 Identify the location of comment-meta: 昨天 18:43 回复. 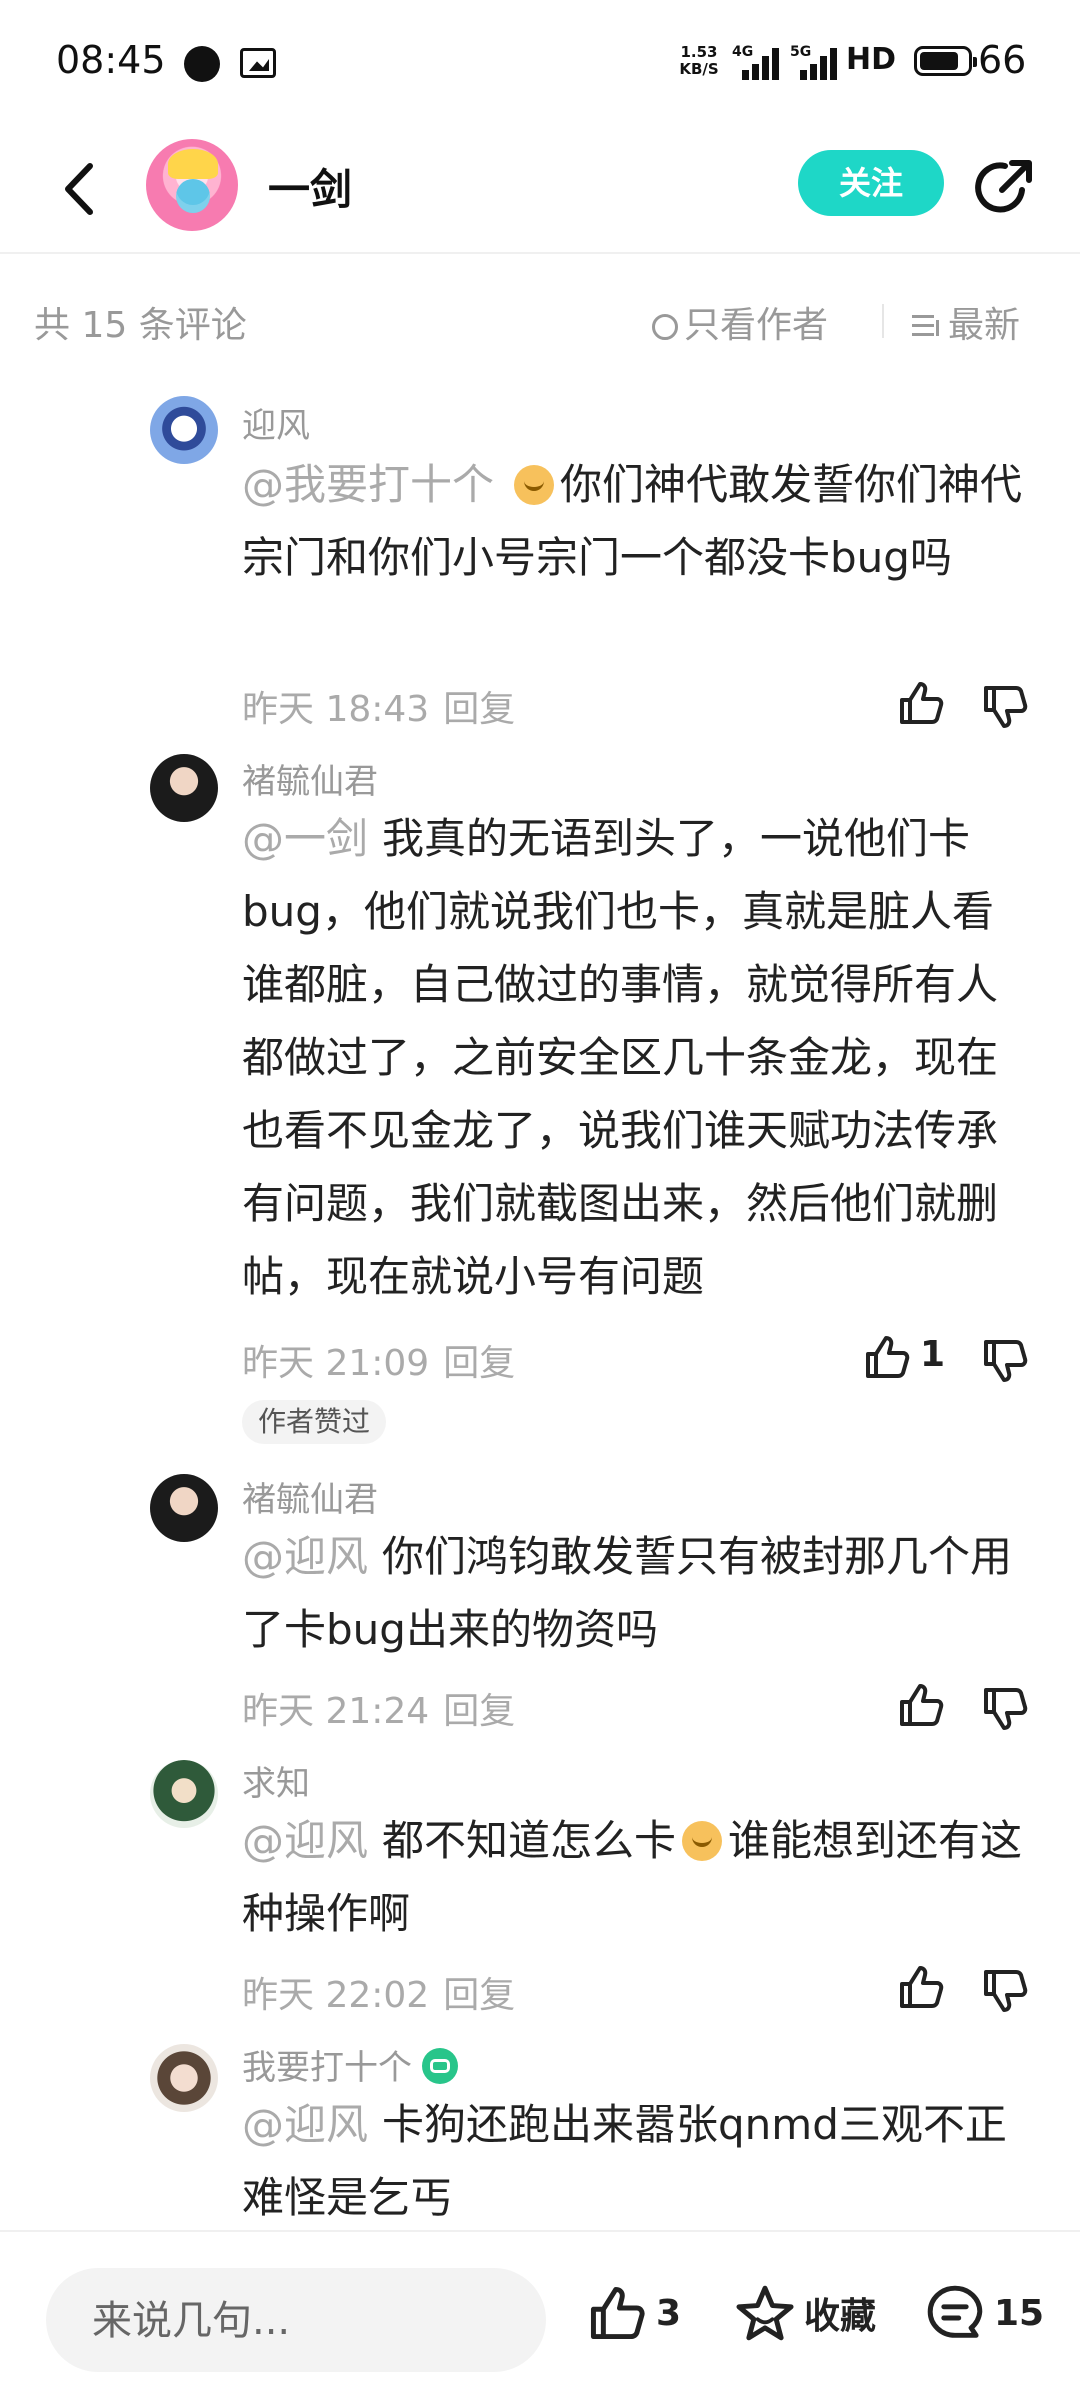
(378, 706).